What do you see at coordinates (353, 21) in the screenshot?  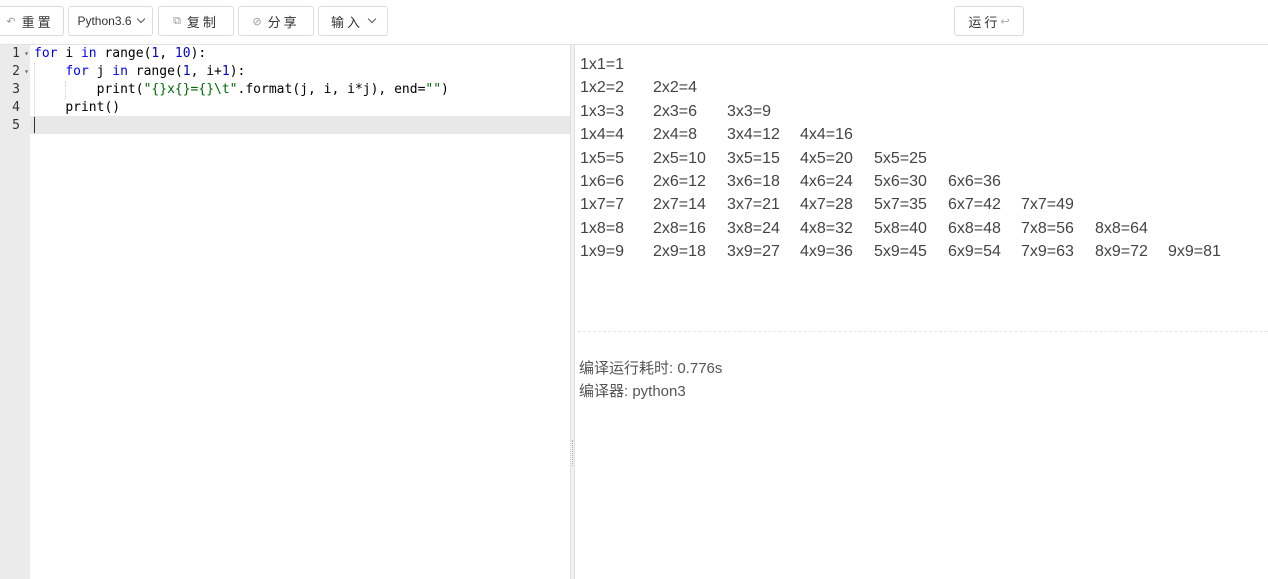 I see `input-button: 输入` at bounding box center [353, 21].